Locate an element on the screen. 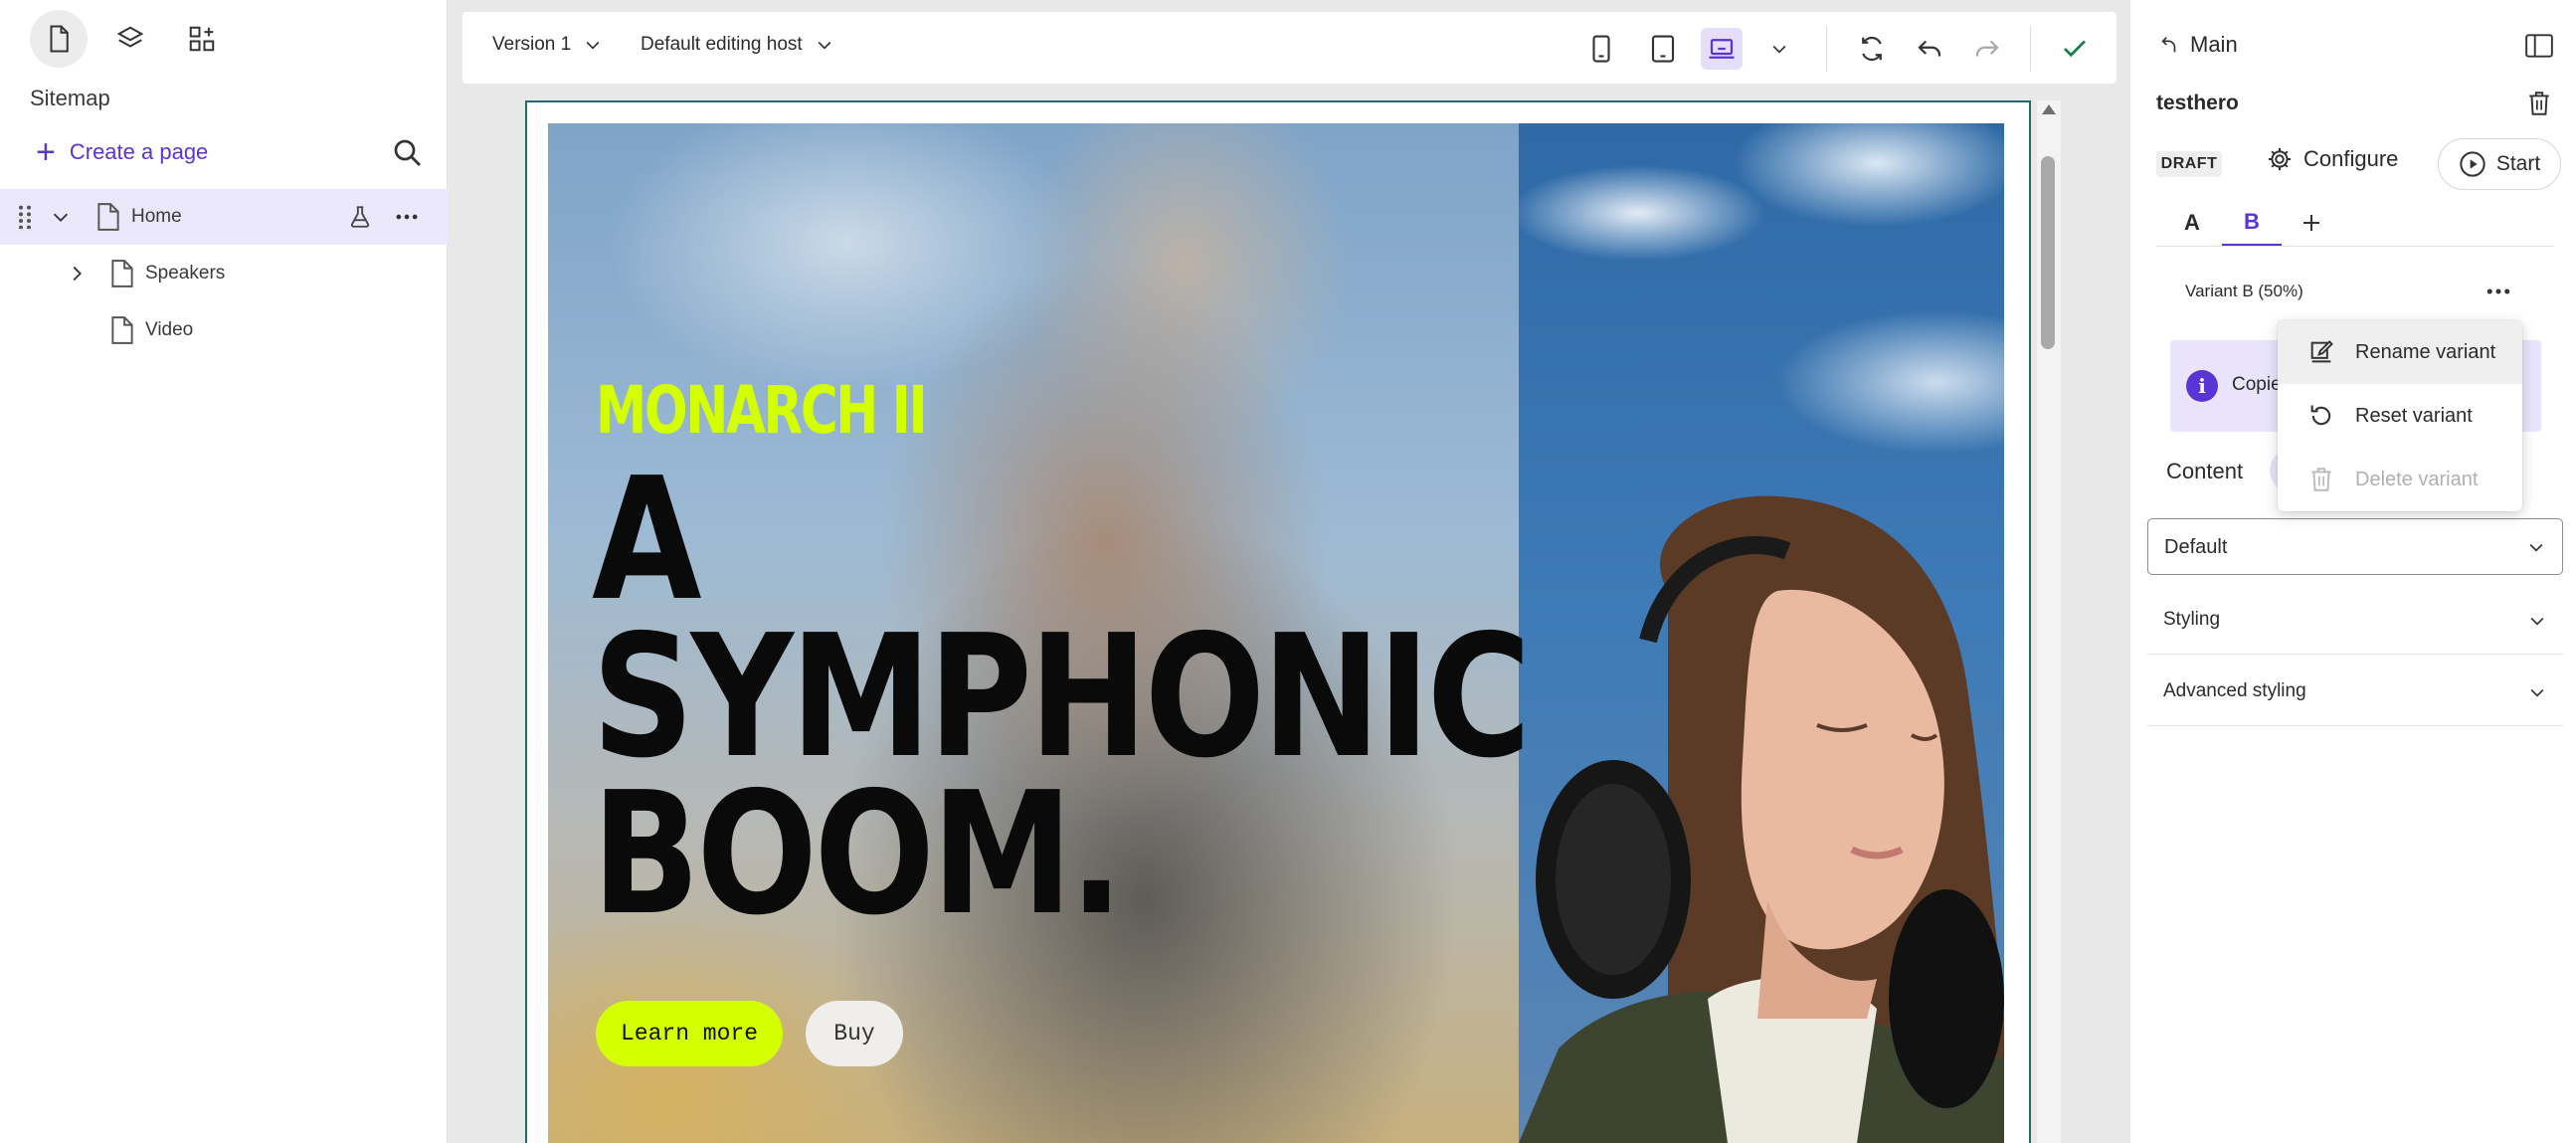 This screenshot has height=1143, width=2576. tree-item-speakers: Speakers is located at coordinates (224, 273).